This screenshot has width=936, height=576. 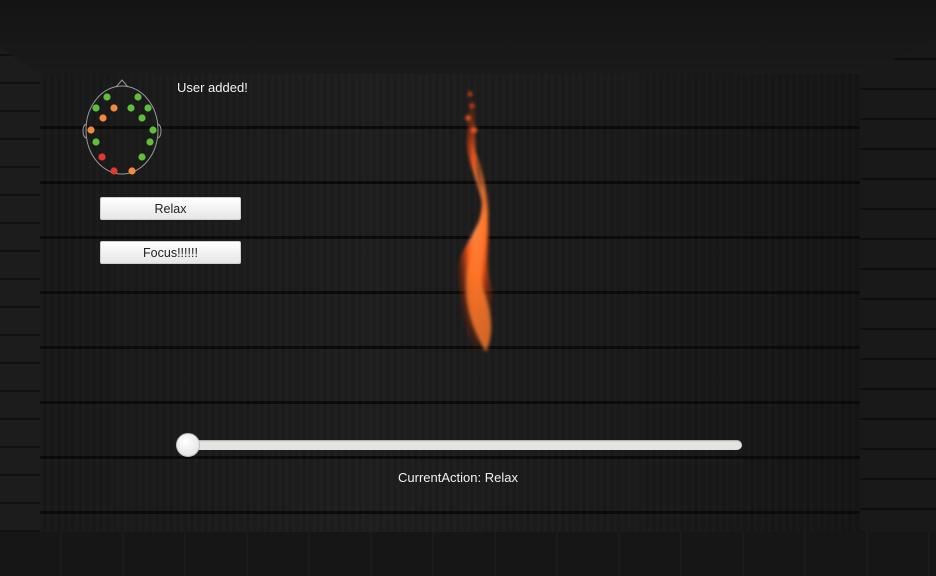 What do you see at coordinates (476, 218) in the screenshot?
I see `flame-effect` at bounding box center [476, 218].